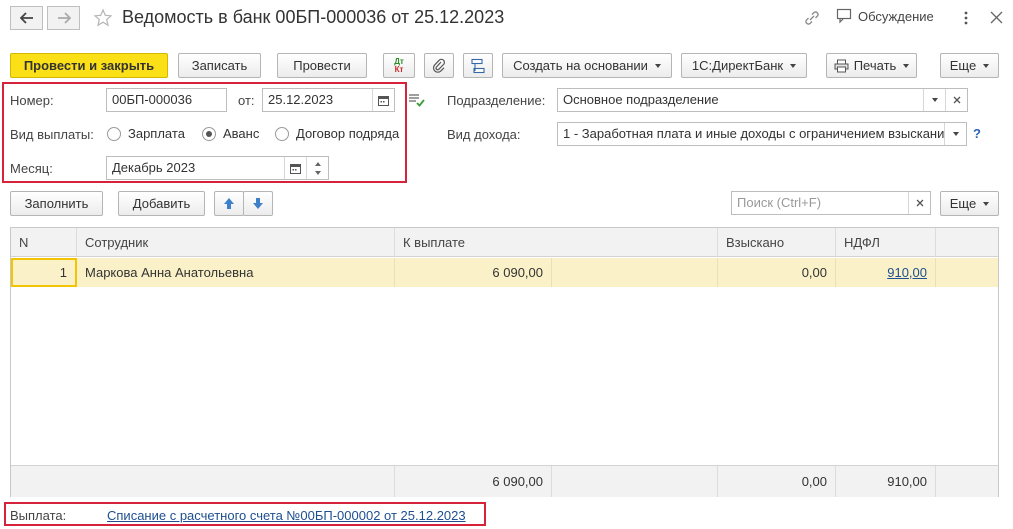 The width and height of the screenshot is (1013, 529). Describe the element at coordinates (219, 65) in the screenshot. I see `save-button: Записать` at that location.